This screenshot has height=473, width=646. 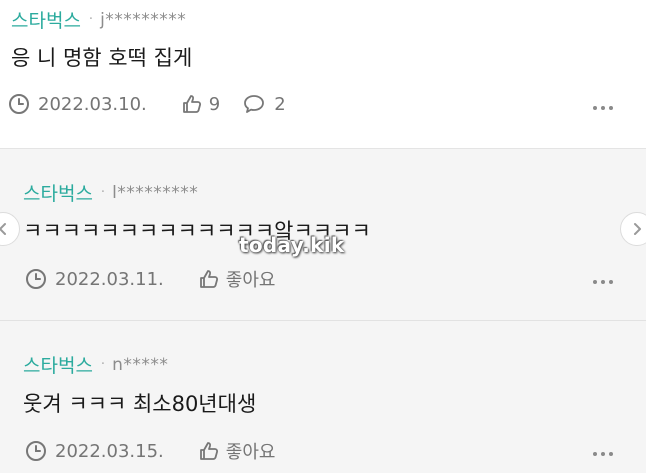 I want to click on comment-footer: 2022.03.10. 9 2, so click(x=147, y=104).